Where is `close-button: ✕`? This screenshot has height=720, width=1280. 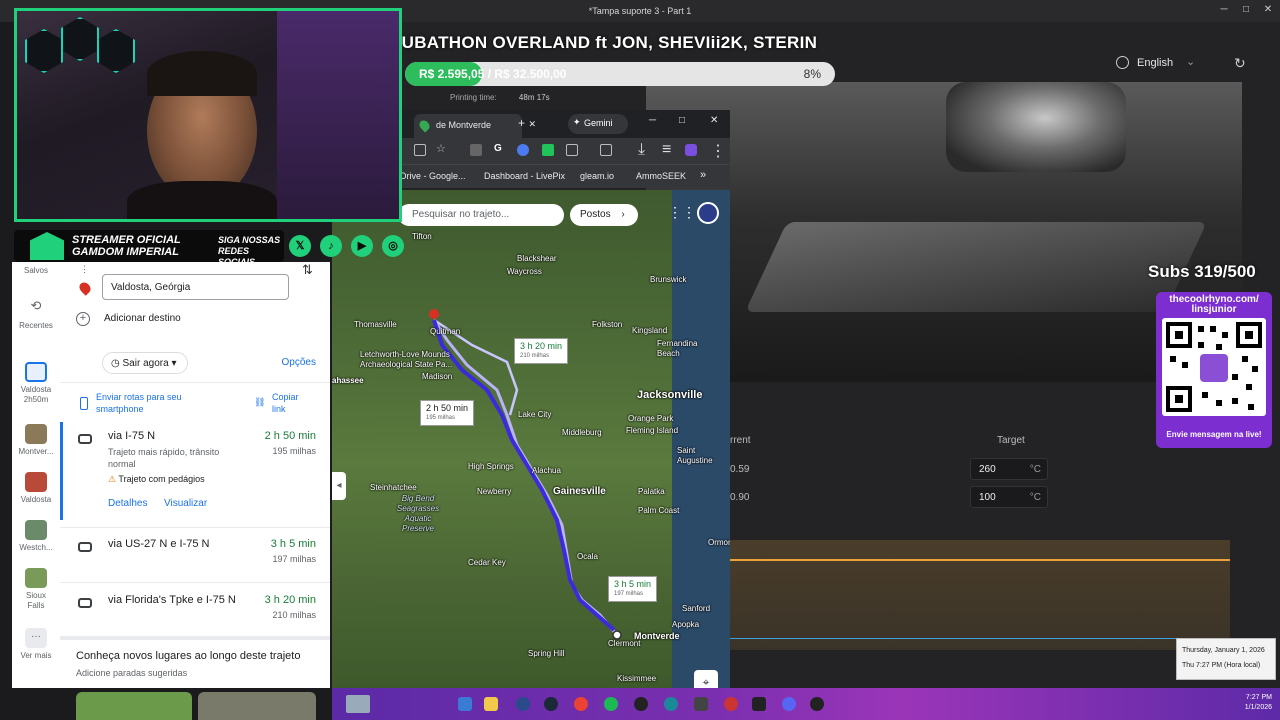
close-button: ✕ is located at coordinates (1268, 9).